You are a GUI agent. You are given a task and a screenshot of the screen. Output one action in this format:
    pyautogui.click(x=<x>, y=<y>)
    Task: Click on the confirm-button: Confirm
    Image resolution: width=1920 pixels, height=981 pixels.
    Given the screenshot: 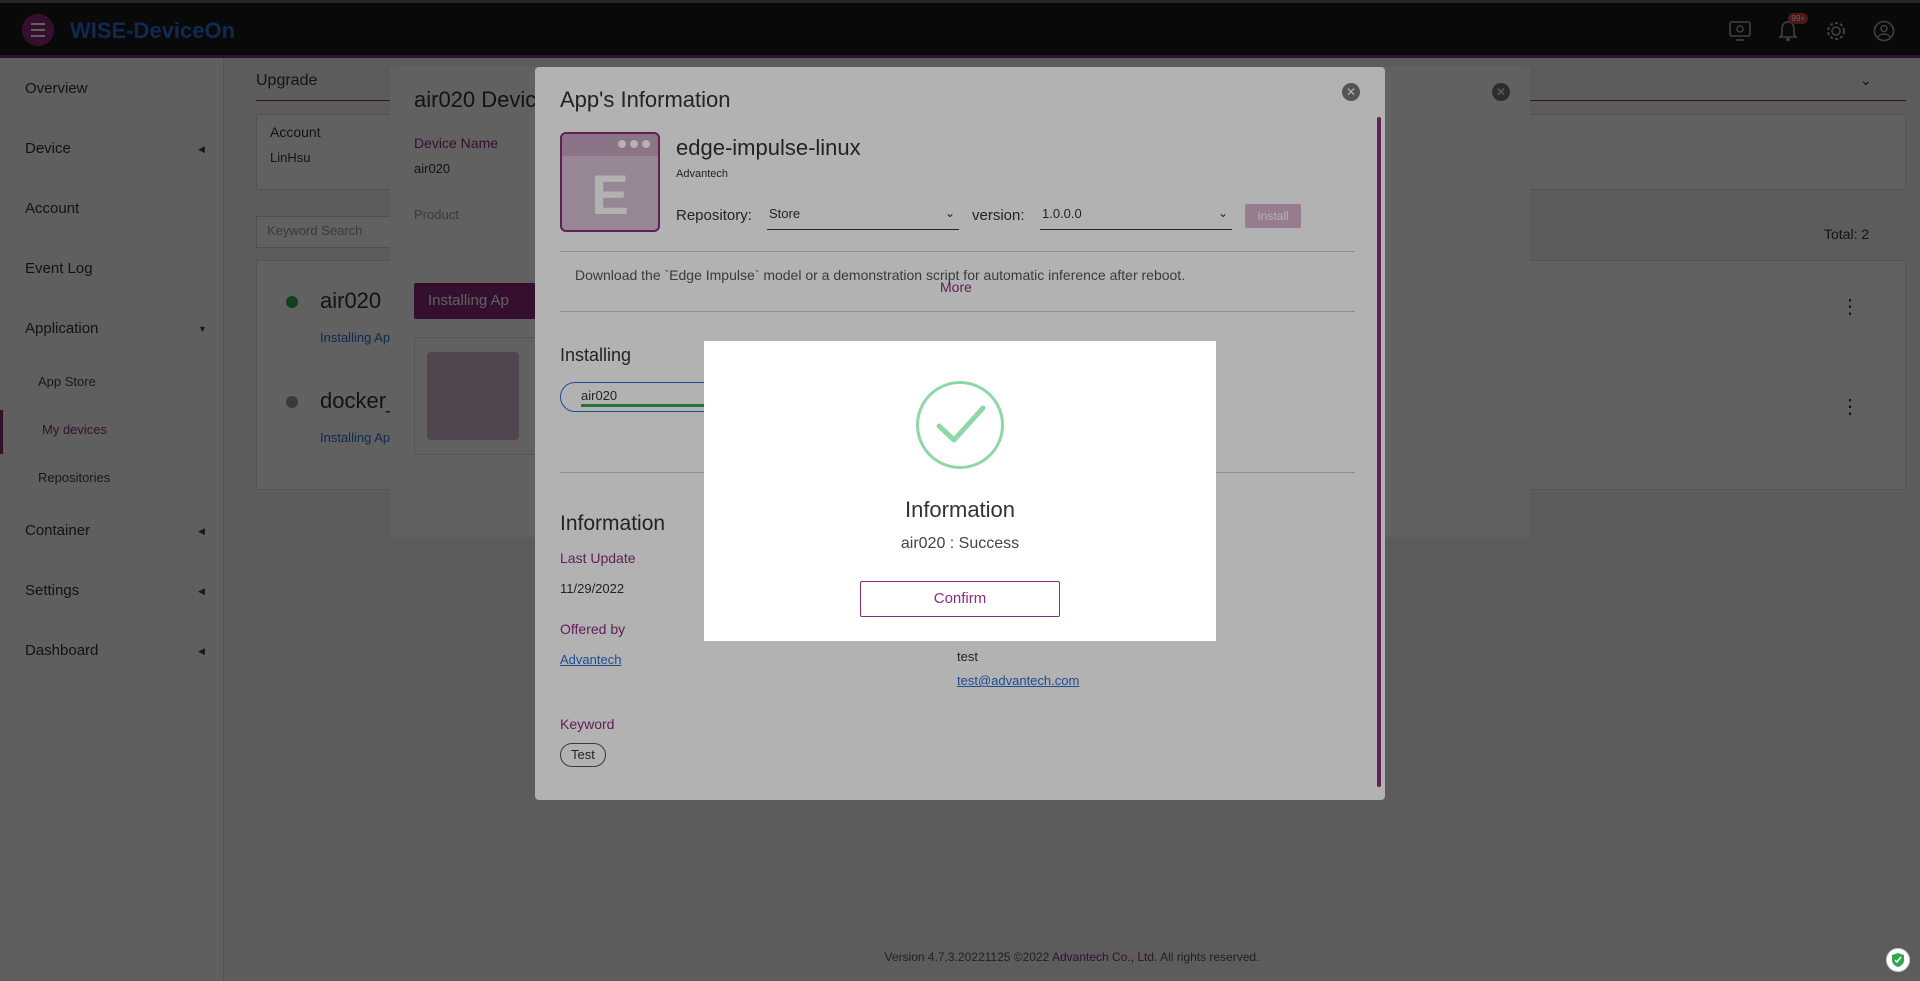 What is the action you would take?
    pyautogui.click(x=960, y=599)
    